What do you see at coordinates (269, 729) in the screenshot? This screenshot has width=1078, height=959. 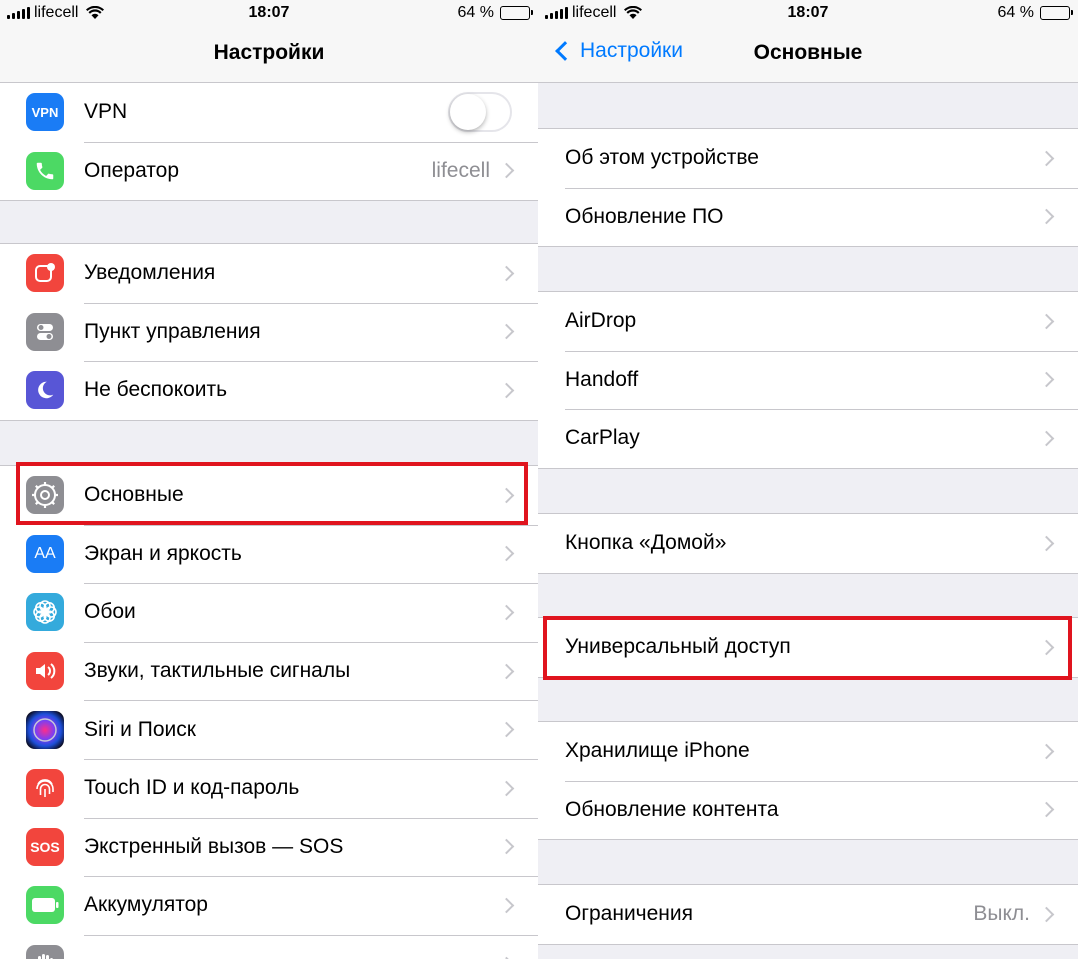 I see `settings-item-siri: Siri и Поиск` at bounding box center [269, 729].